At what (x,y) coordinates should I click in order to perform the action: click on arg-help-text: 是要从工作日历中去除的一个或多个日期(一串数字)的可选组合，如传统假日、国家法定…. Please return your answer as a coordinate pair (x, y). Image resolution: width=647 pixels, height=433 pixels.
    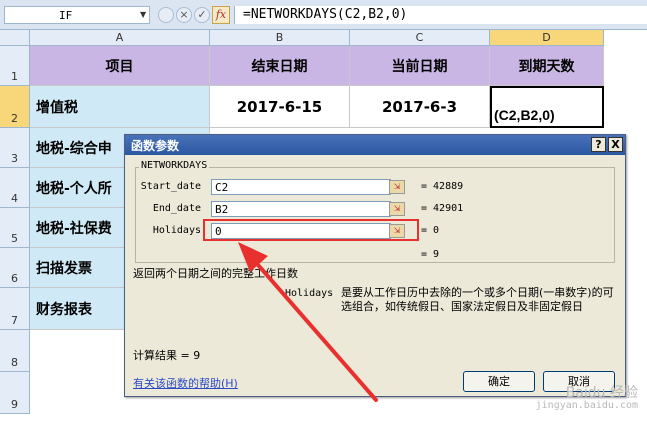
    Looking at the image, I should click on (477, 299).